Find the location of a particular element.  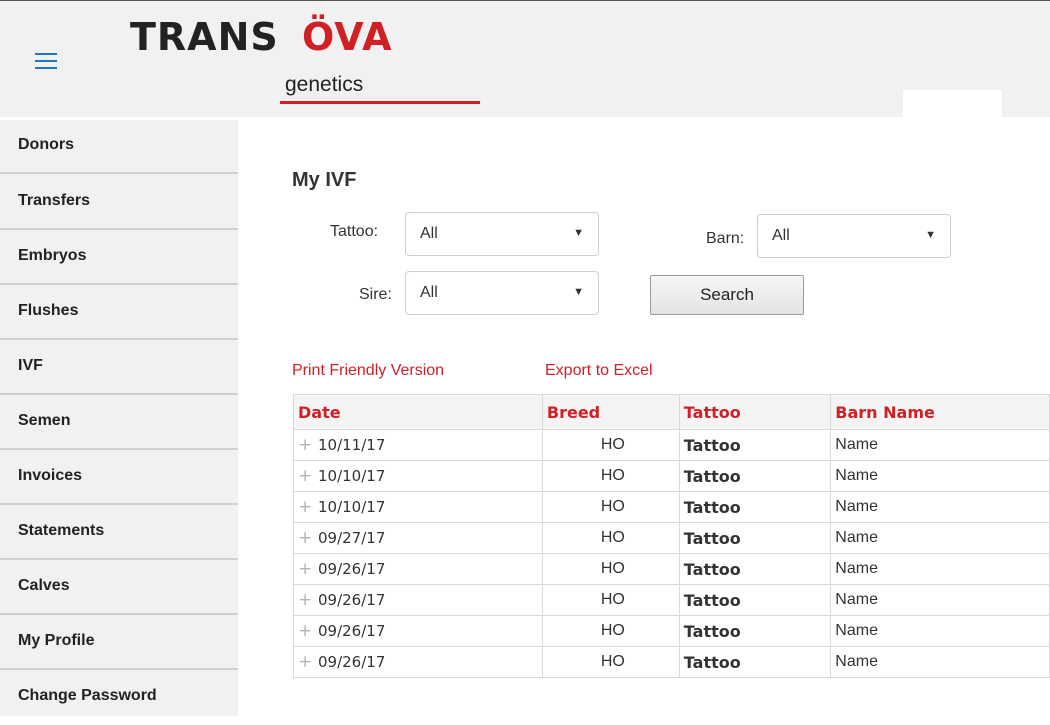

logo-underline is located at coordinates (380, 102).